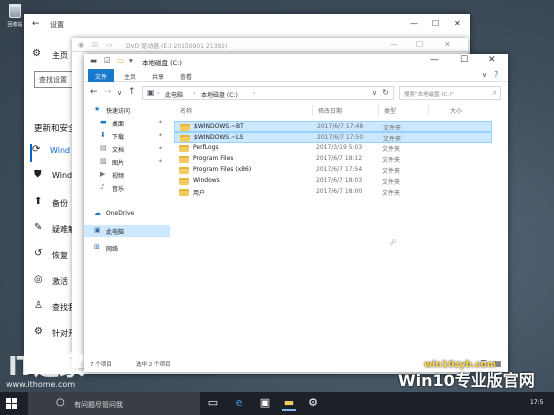 The height and width of the screenshot is (415, 554). What do you see at coordinates (496, 74) in the screenshot?
I see `help-icon: ?` at bounding box center [496, 74].